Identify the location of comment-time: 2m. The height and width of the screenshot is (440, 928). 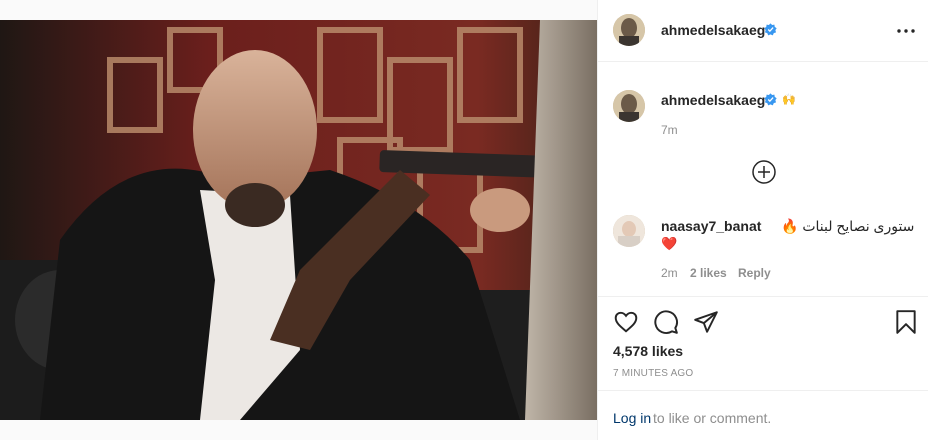
(669, 273).